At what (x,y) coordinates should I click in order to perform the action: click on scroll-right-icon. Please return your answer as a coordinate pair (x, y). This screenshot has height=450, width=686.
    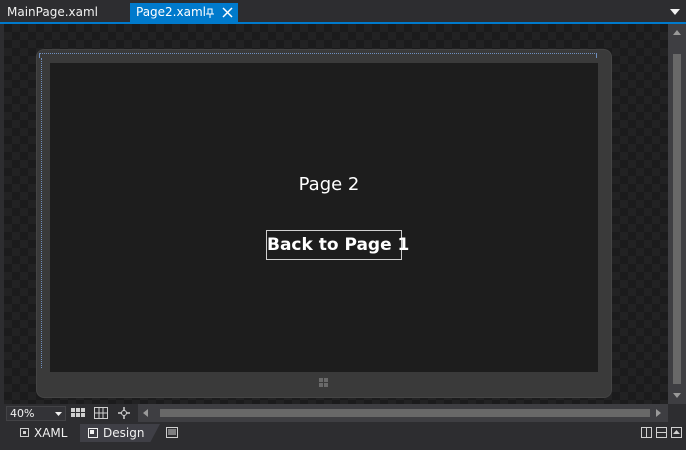
    Looking at the image, I should click on (658, 413).